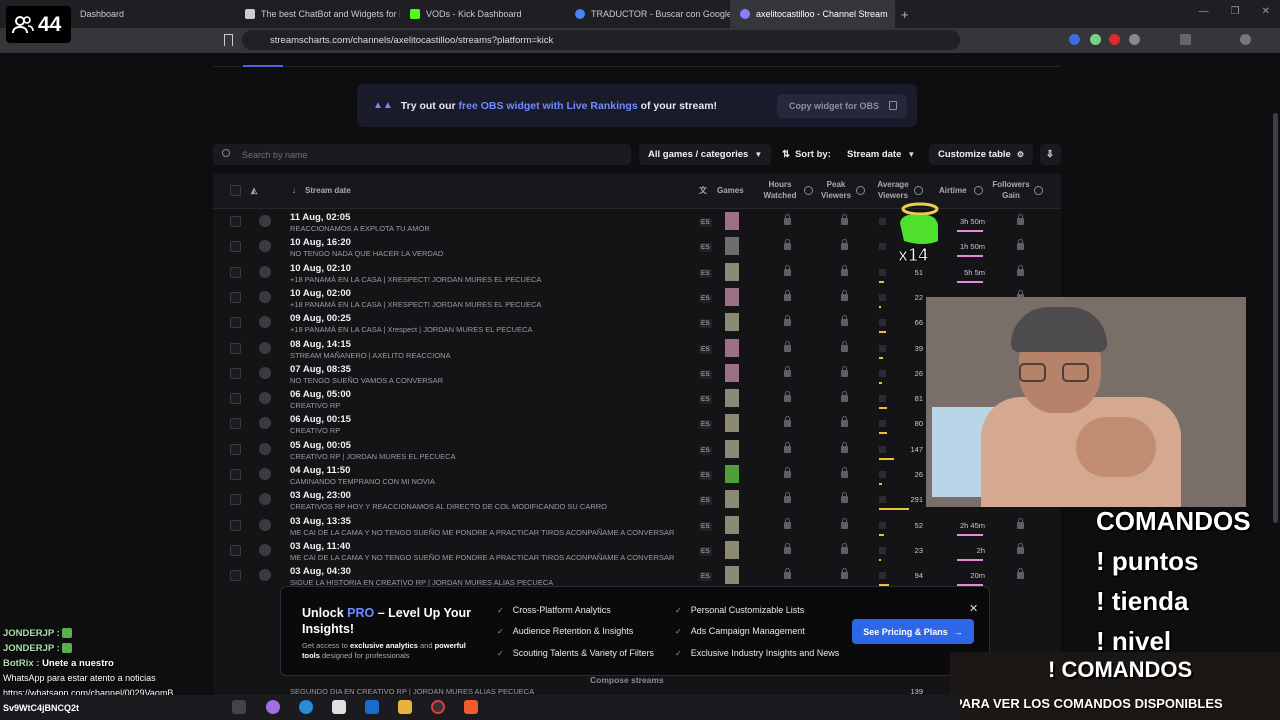 This screenshot has width=1280, height=720. Describe the element at coordinates (339, 707) in the screenshot. I see `store-icon` at that location.